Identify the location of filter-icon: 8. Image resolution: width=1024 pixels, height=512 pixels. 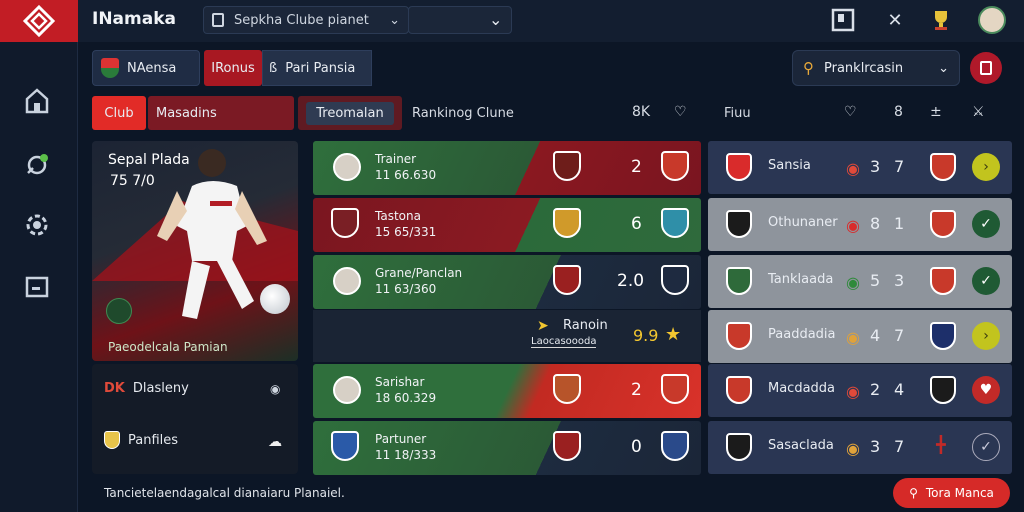
(898, 112).